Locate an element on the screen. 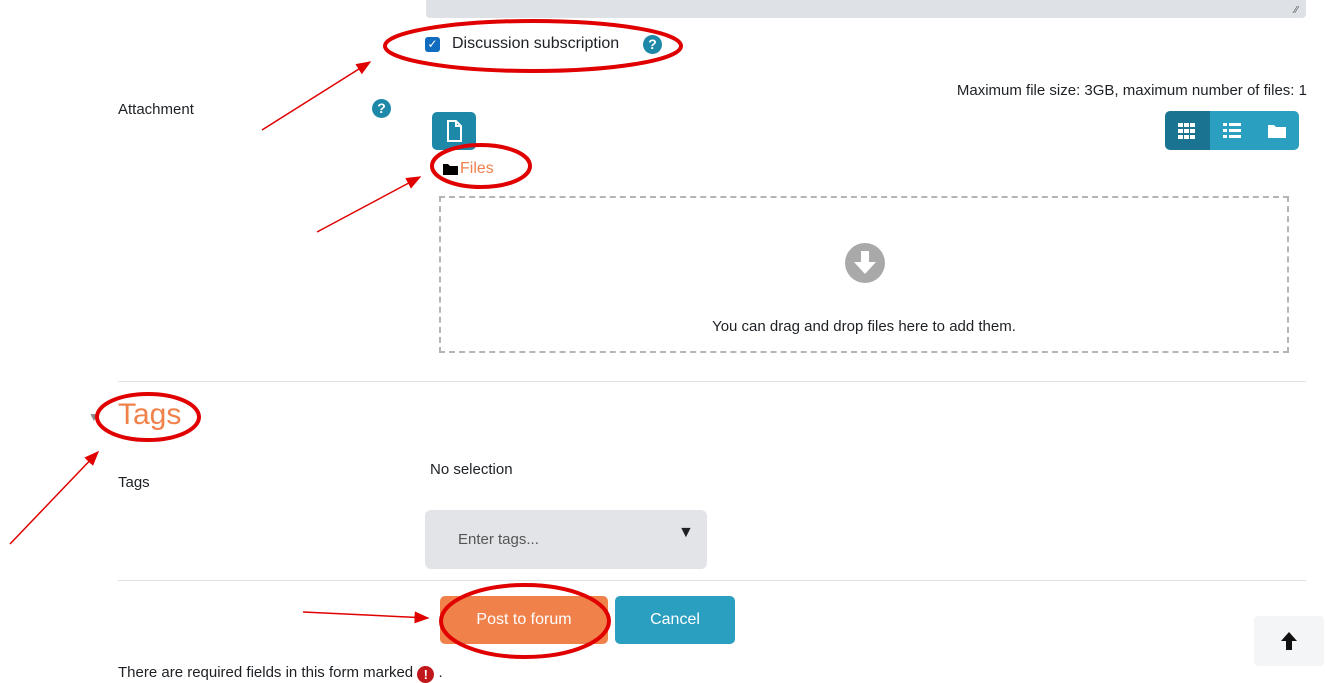  message-textarea: ⁄⁄ is located at coordinates (866, 9).